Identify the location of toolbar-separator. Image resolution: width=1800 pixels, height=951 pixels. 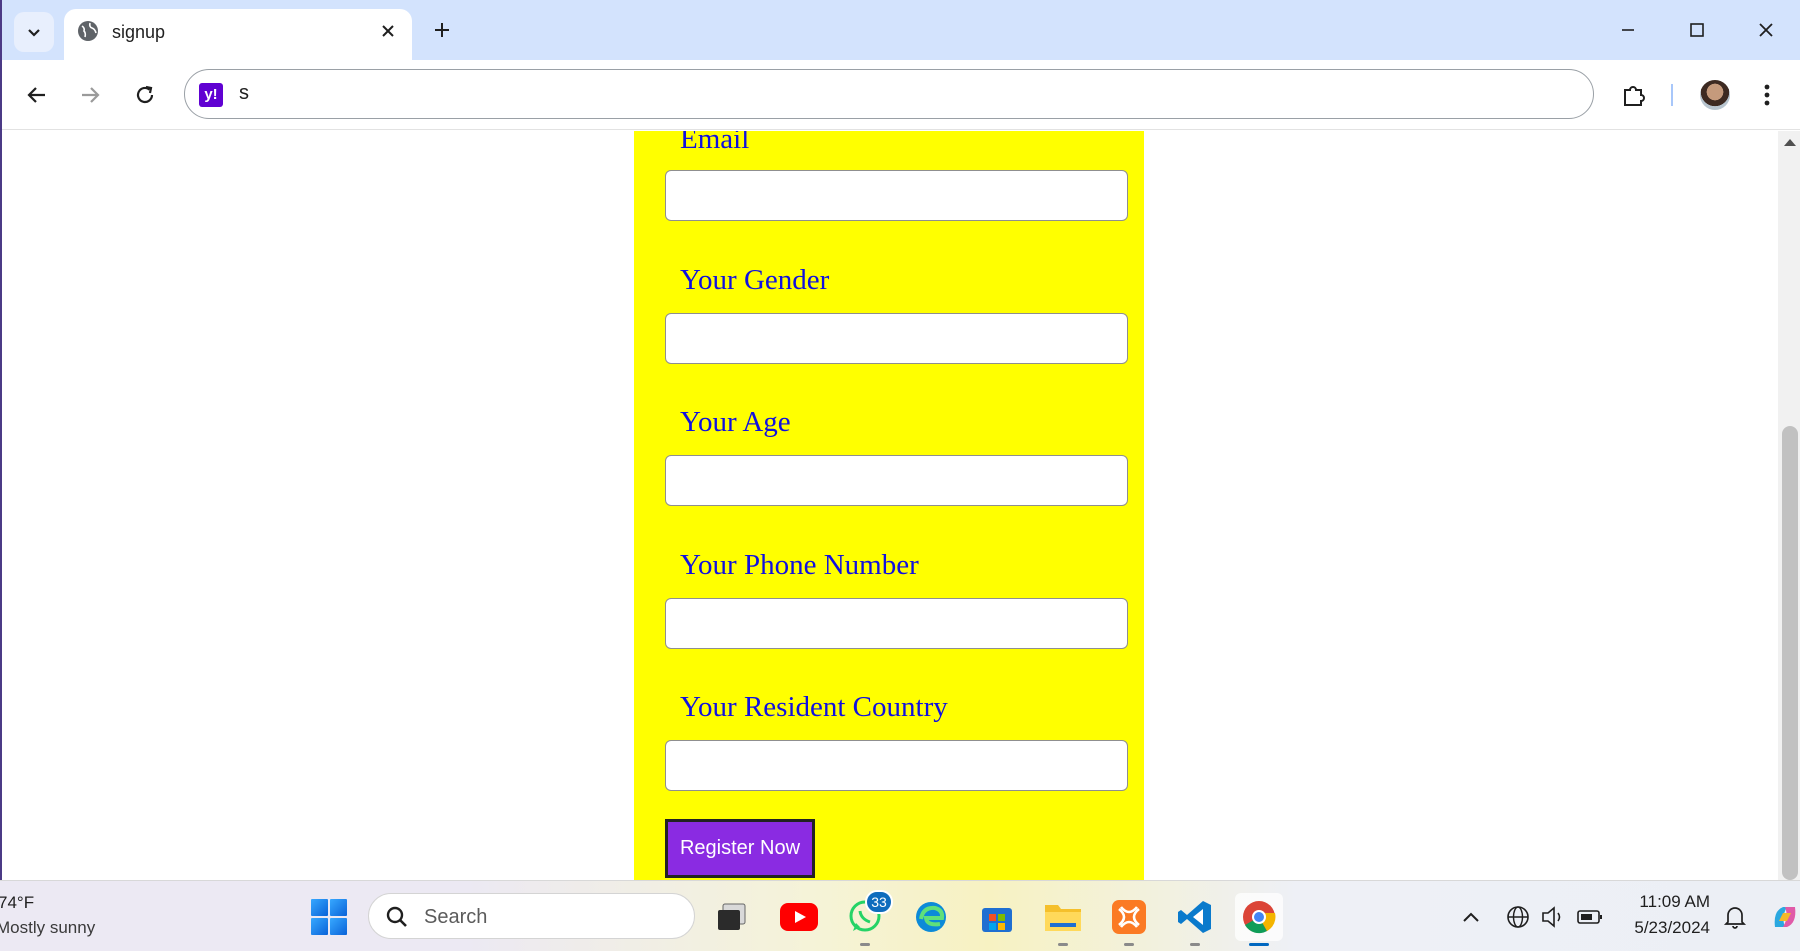
(1672, 95).